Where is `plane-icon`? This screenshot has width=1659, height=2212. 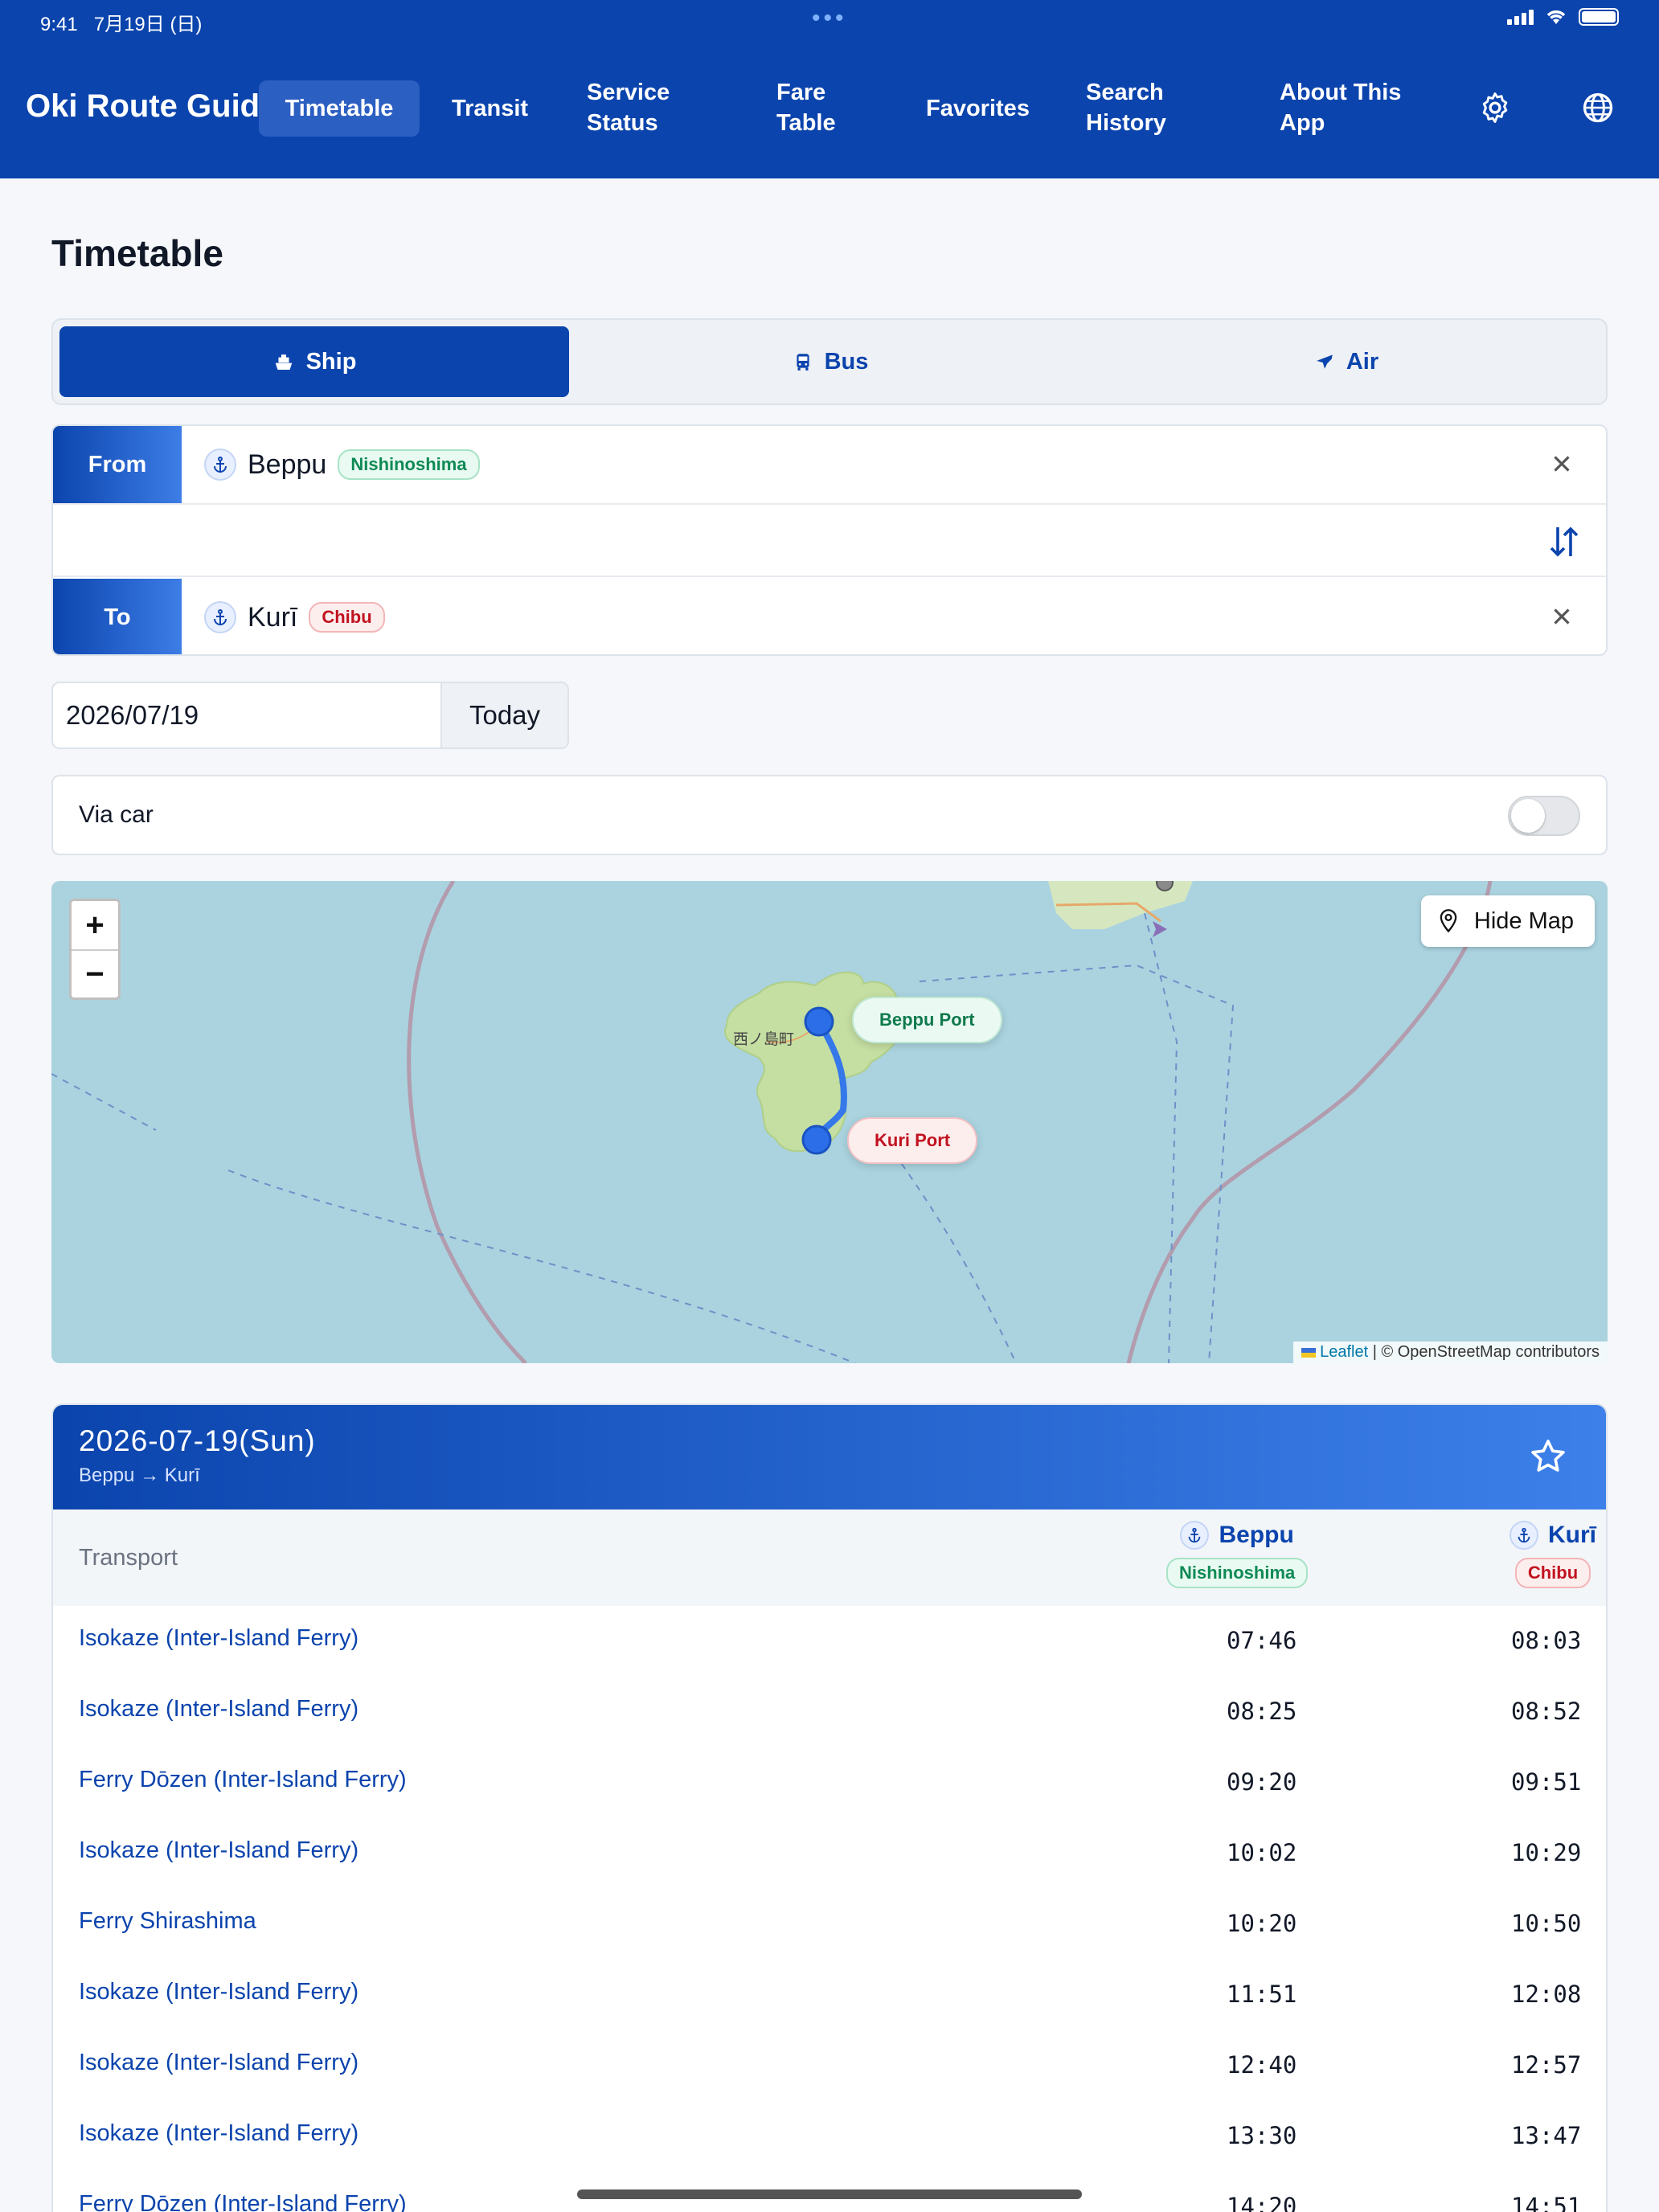
plane-icon is located at coordinates (1325, 361).